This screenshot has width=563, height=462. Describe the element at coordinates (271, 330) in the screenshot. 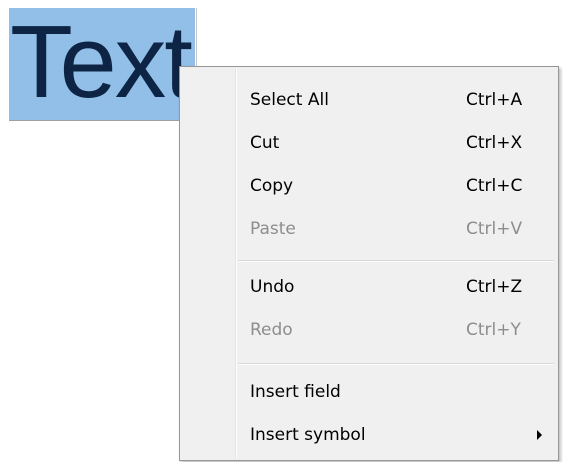

I see `menu-item-label: Redo` at that location.